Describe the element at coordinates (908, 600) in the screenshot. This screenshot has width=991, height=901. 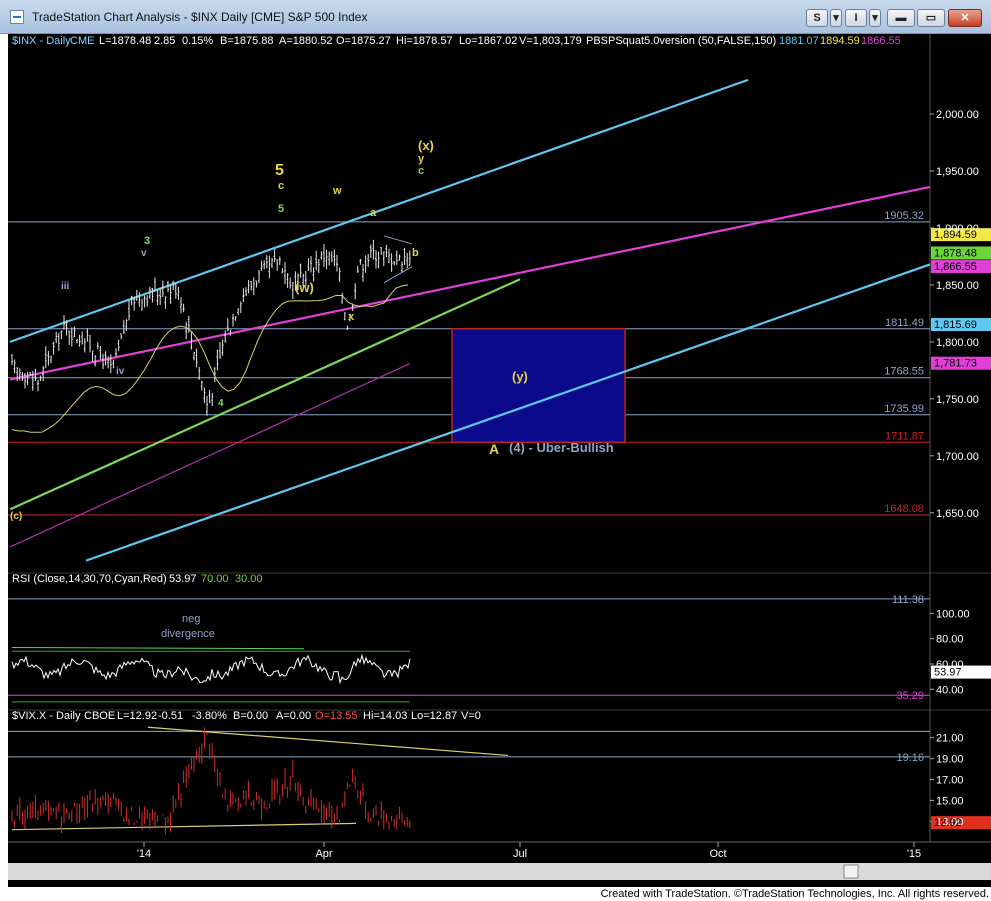
I see `rsi-level-label: 111.38` at that location.